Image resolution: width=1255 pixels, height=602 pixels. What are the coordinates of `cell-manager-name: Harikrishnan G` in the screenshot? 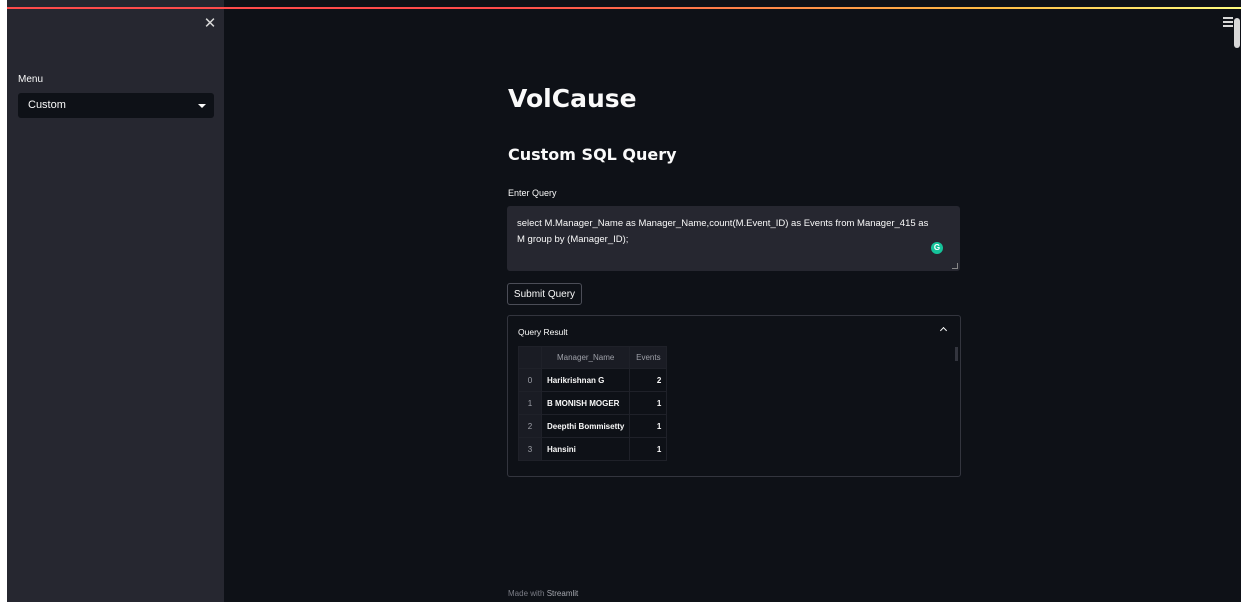 It's located at (585, 380).